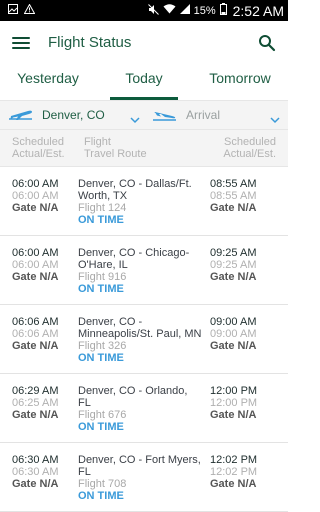 This screenshot has height=512, width=320. I want to click on direction-dropdown: Arrival, so click(216, 116).